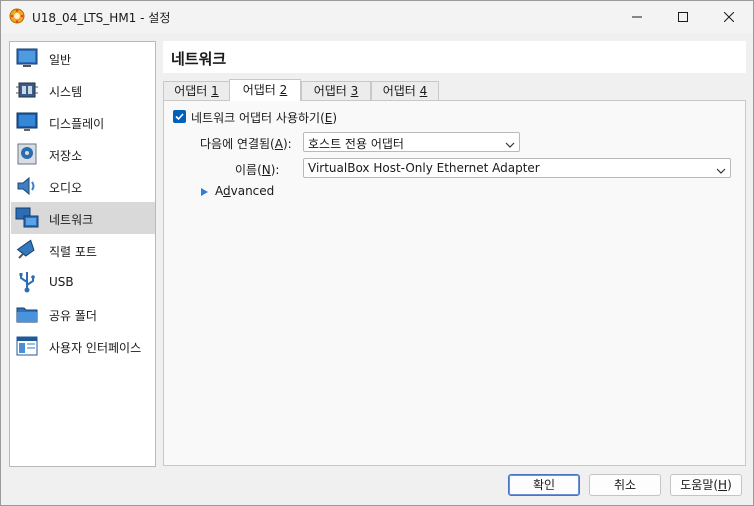 The image size is (754, 506). I want to click on expand-arrow-icon, so click(204, 193).